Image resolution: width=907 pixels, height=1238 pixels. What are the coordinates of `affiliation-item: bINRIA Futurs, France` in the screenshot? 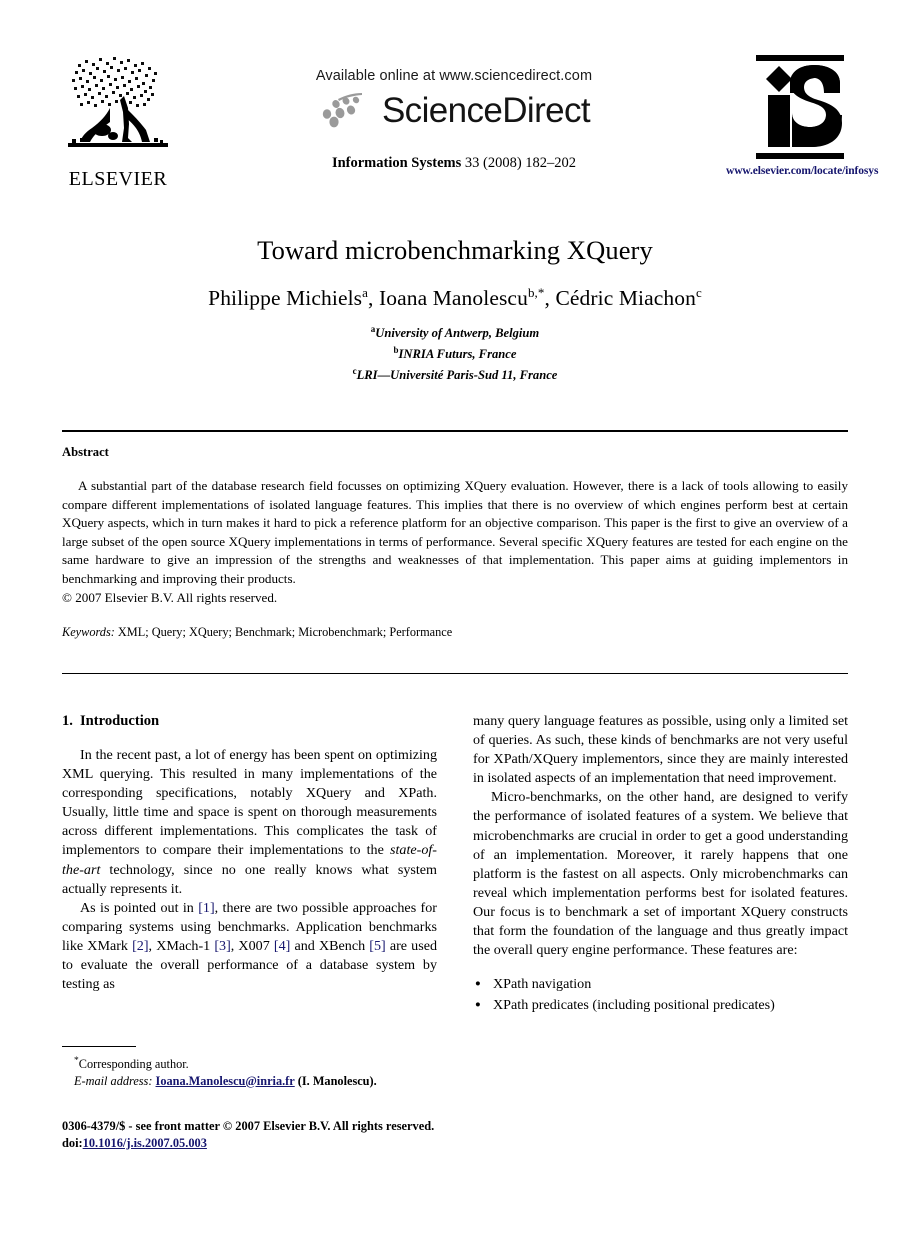 It's located at (455, 352).